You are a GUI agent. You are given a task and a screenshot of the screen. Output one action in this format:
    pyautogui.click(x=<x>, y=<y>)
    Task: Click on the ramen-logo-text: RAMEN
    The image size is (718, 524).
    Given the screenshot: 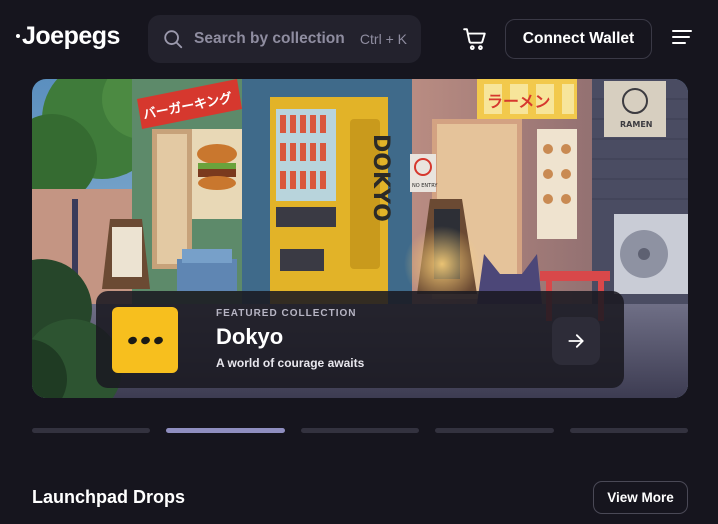 What is the action you would take?
    pyautogui.click(x=636, y=124)
    